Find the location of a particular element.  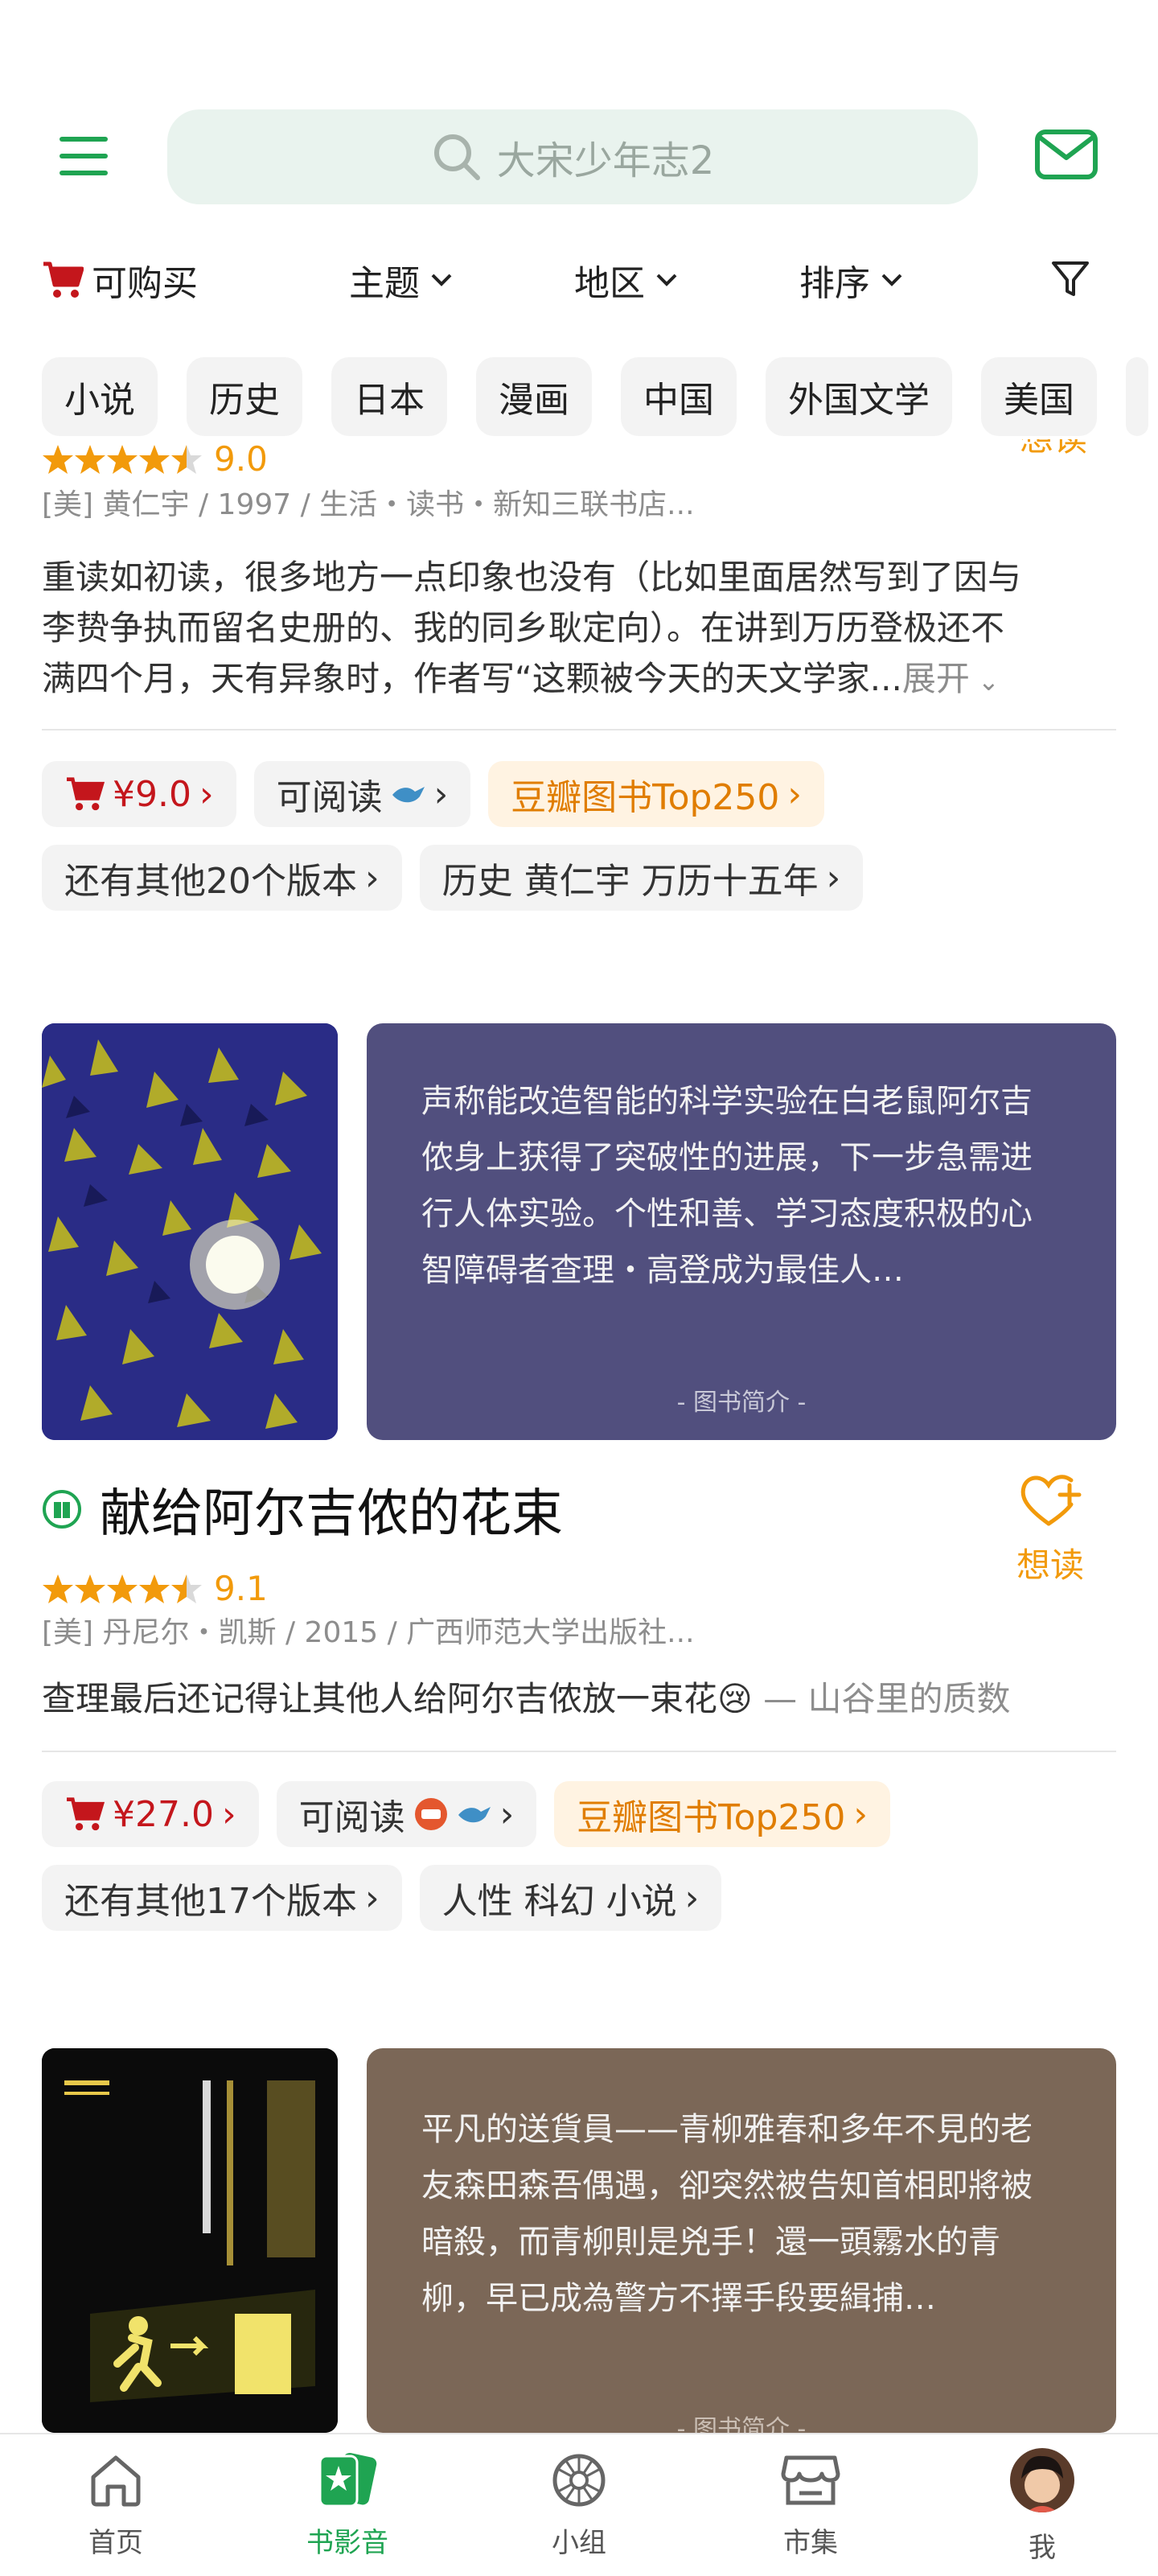

search-icon is located at coordinates (456, 157).